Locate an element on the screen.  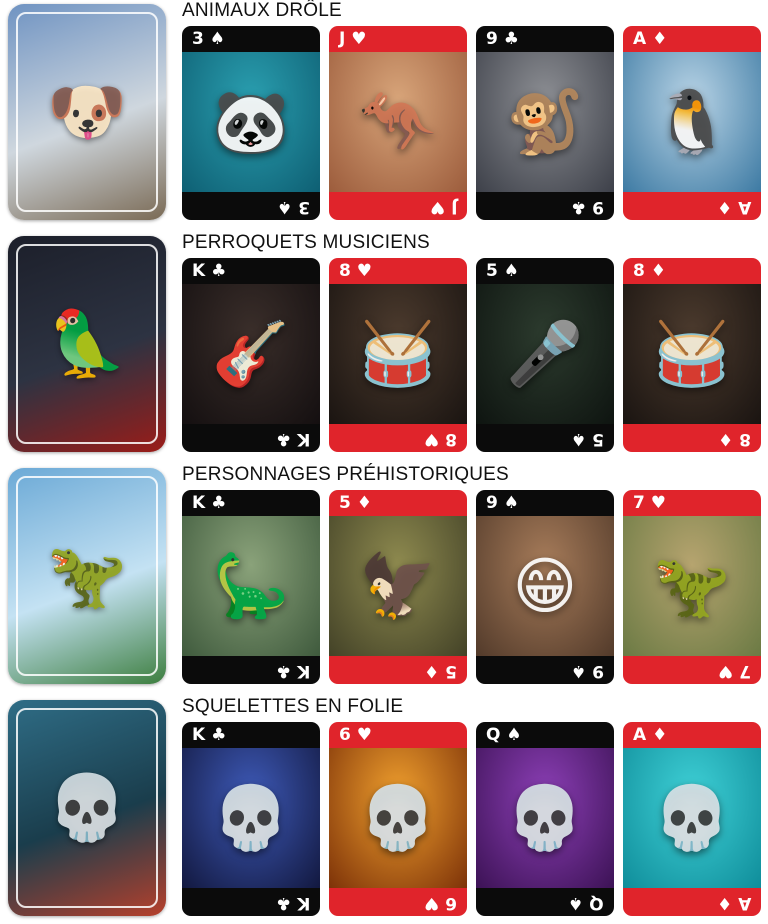
card-artwork: 🎤 is located at coordinates (545, 354).